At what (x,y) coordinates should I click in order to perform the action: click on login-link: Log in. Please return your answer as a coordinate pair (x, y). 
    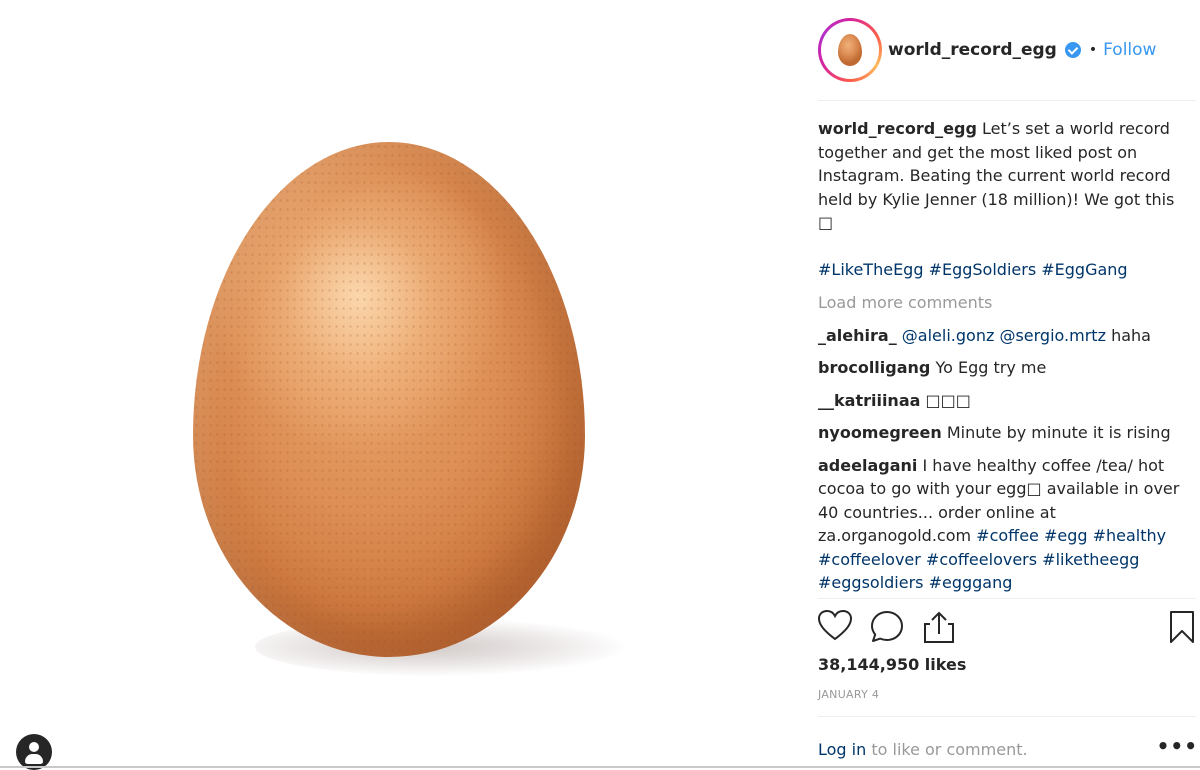
    Looking at the image, I should click on (842, 749).